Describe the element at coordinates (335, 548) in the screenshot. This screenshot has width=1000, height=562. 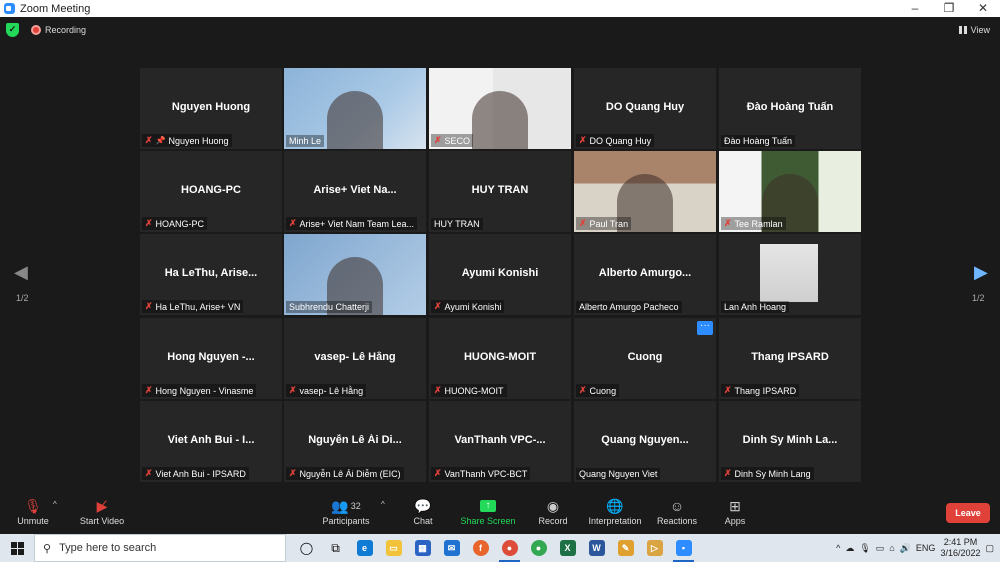
I see `task-view-icon: ⧉` at that location.